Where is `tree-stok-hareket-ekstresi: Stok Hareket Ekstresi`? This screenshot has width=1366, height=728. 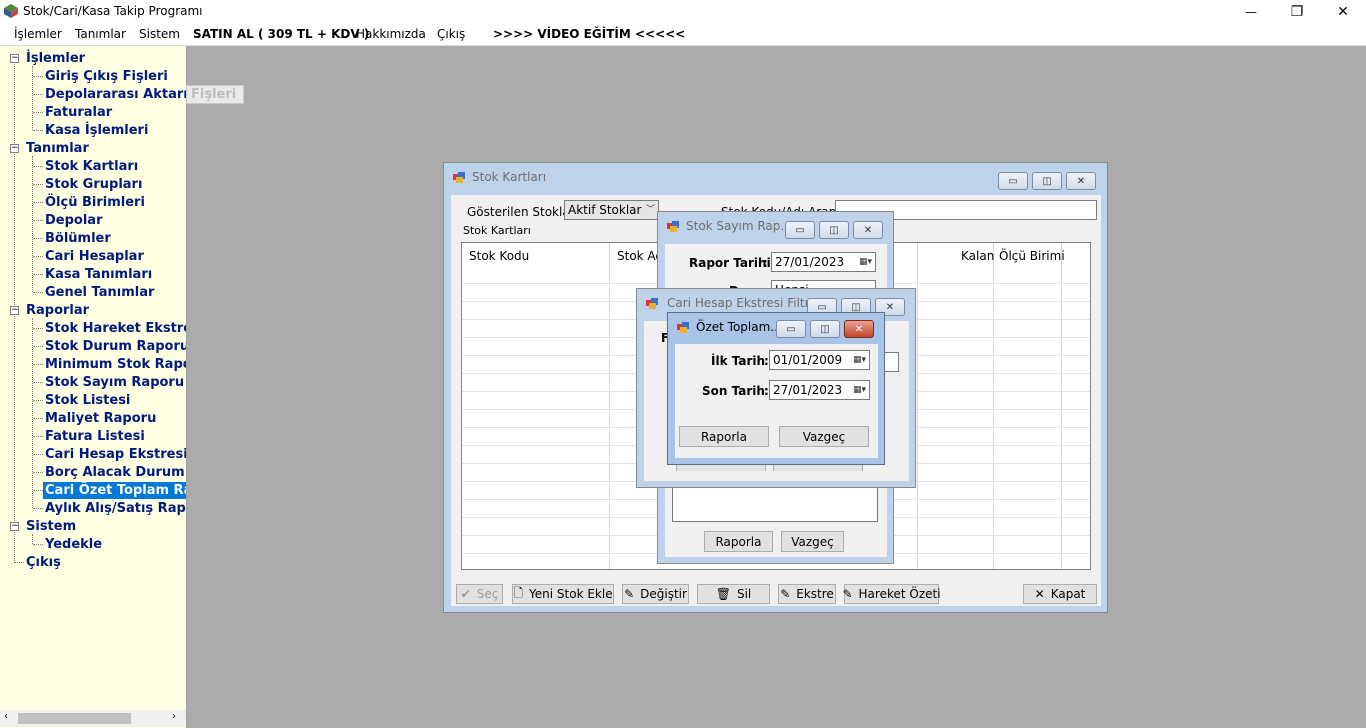 tree-stok-hareket-ekstresi: Stok Hareket Ekstresi is located at coordinates (115, 328).